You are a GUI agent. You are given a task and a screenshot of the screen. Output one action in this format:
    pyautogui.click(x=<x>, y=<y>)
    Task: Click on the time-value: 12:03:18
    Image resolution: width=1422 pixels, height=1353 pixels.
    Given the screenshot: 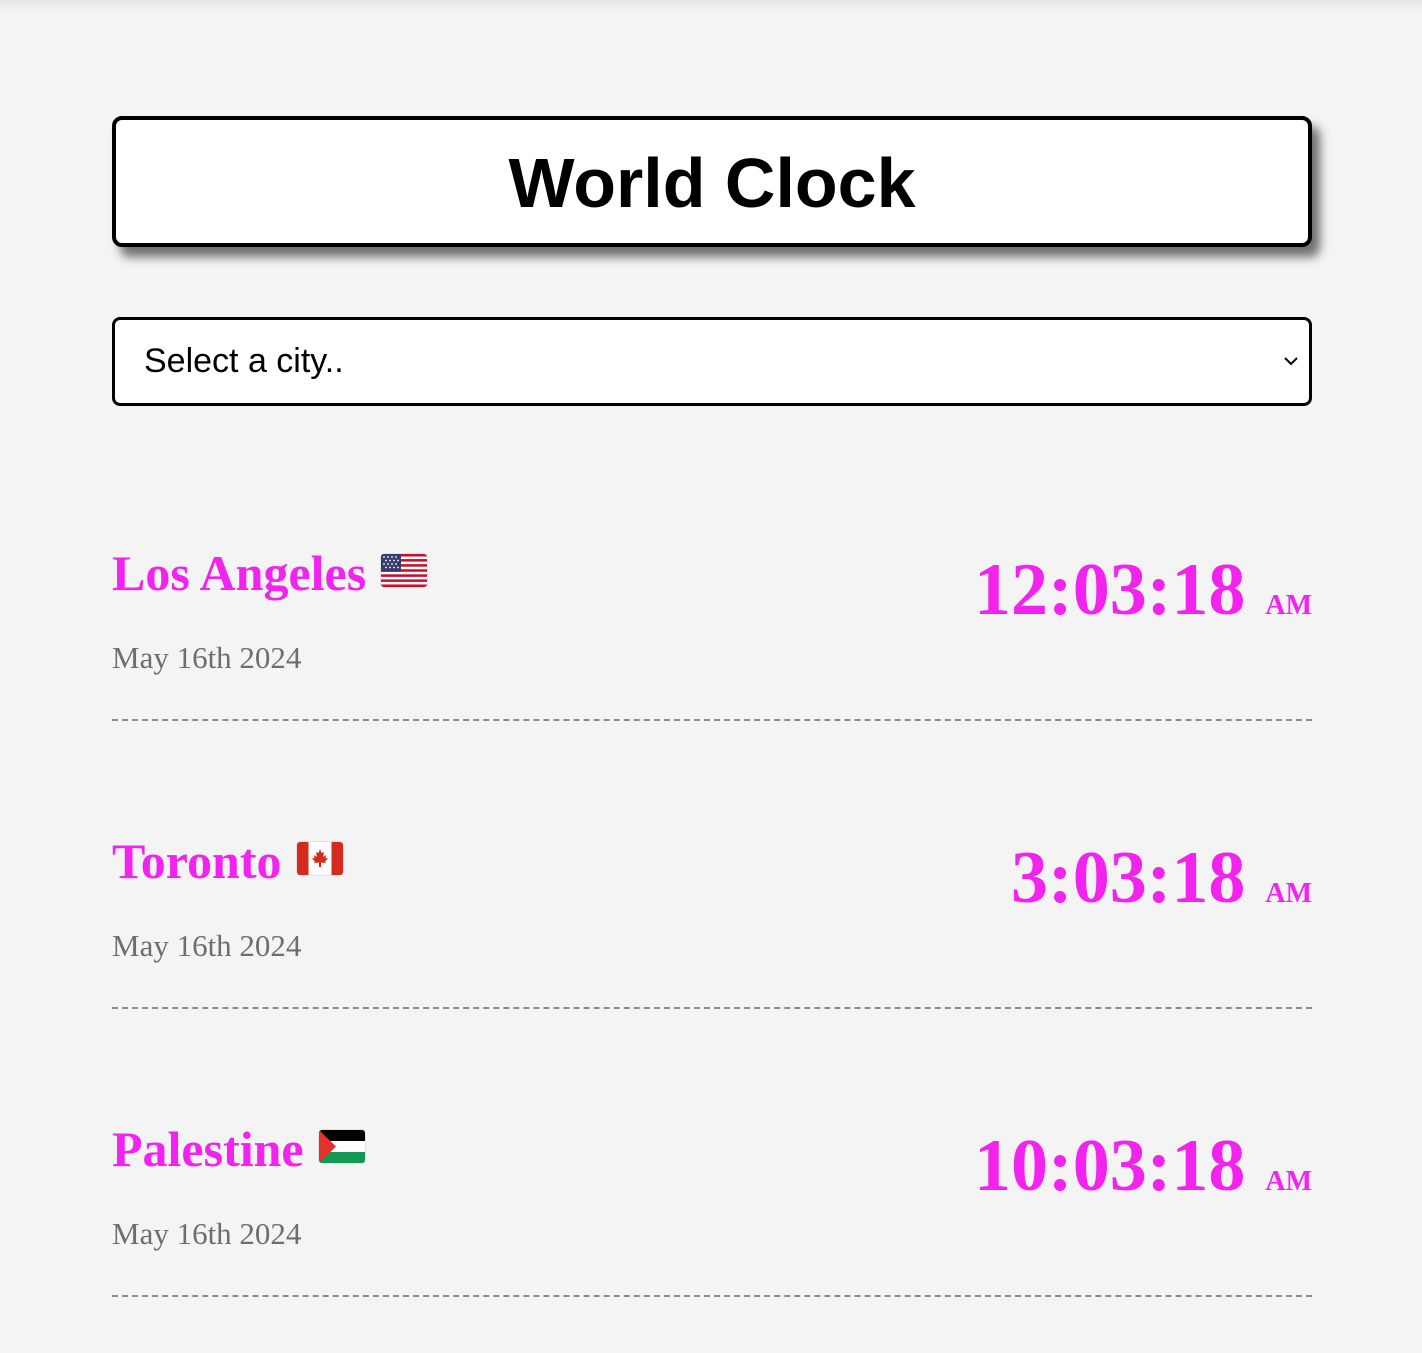 What is the action you would take?
    pyautogui.click(x=1110, y=590)
    